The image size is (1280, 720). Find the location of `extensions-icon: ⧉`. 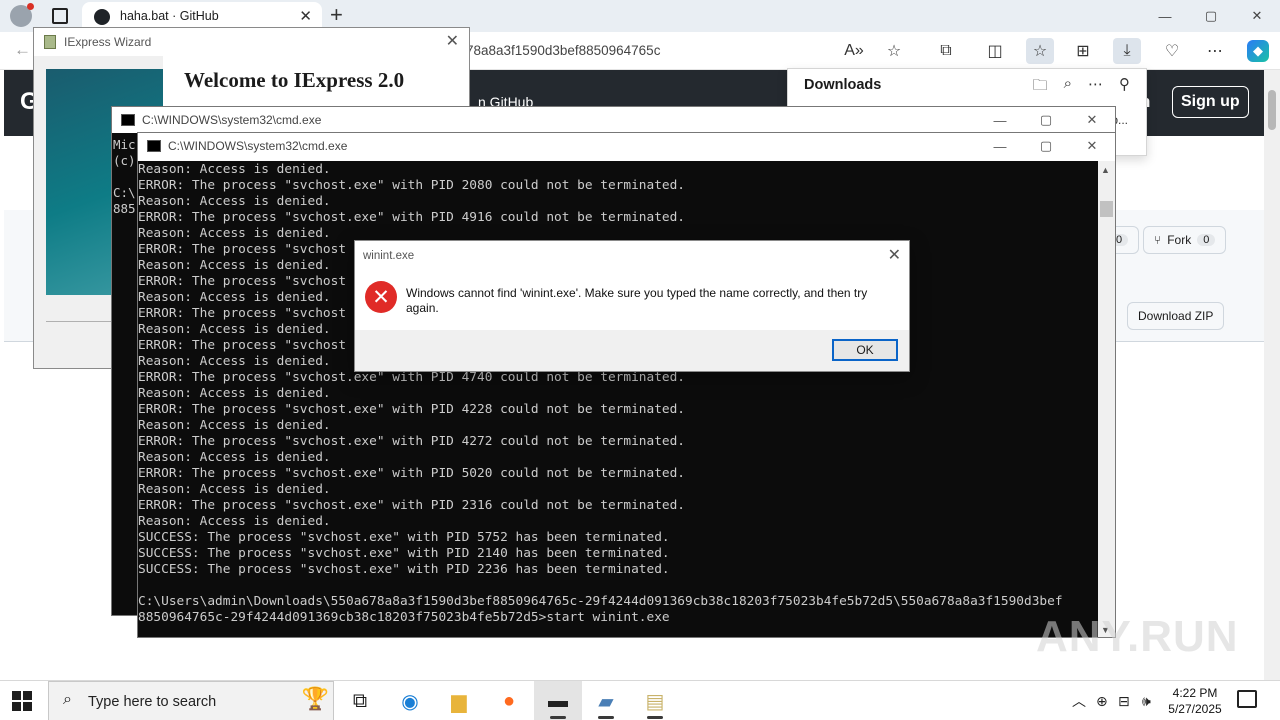

extensions-icon: ⧉ is located at coordinates (946, 51).